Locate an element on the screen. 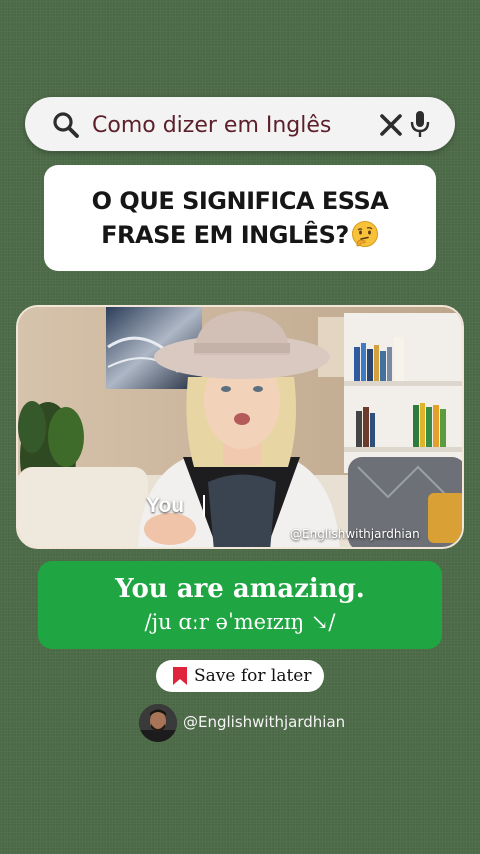  caption-cursor is located at coordinates (204, 506).